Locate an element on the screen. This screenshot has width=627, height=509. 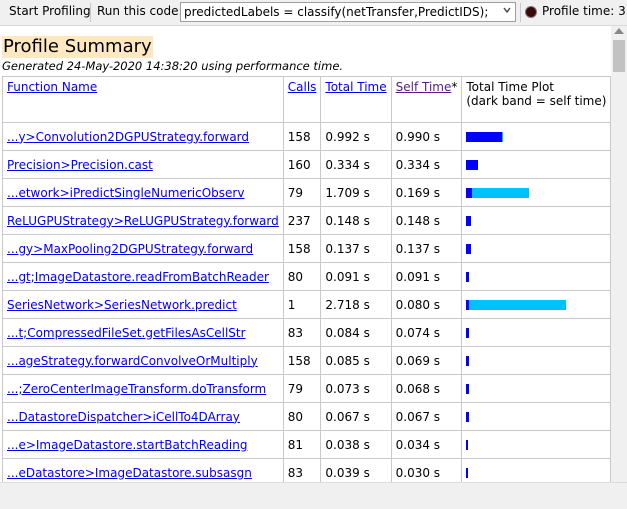
function-name-cell: ...t;CompressedFileSet.getFilesAsCellStr is located at coordinates (143, 332).